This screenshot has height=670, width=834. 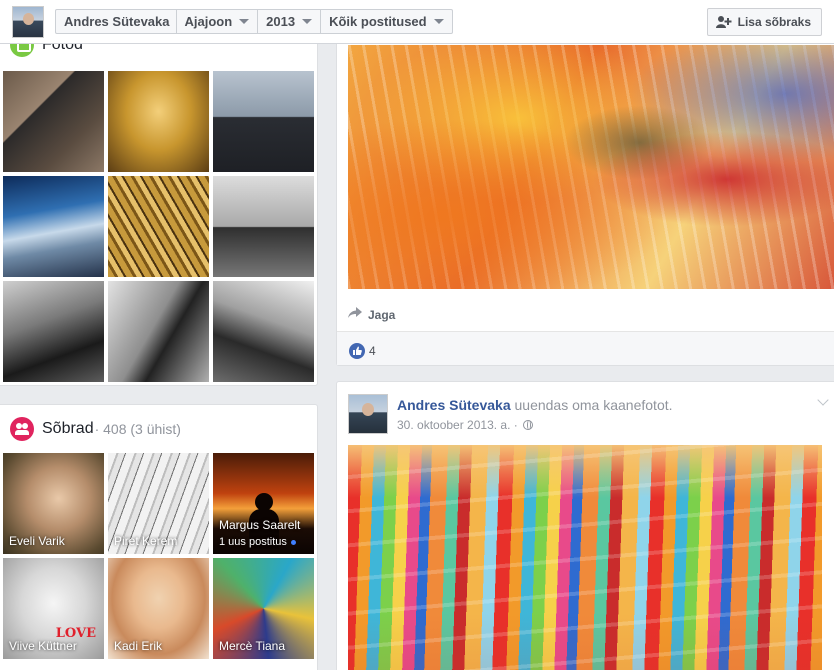 What do you see at coordinates (158, 608) in the screenshot?
I see `friend-tile: Kadi Erik` at bounding box center [158, 608].